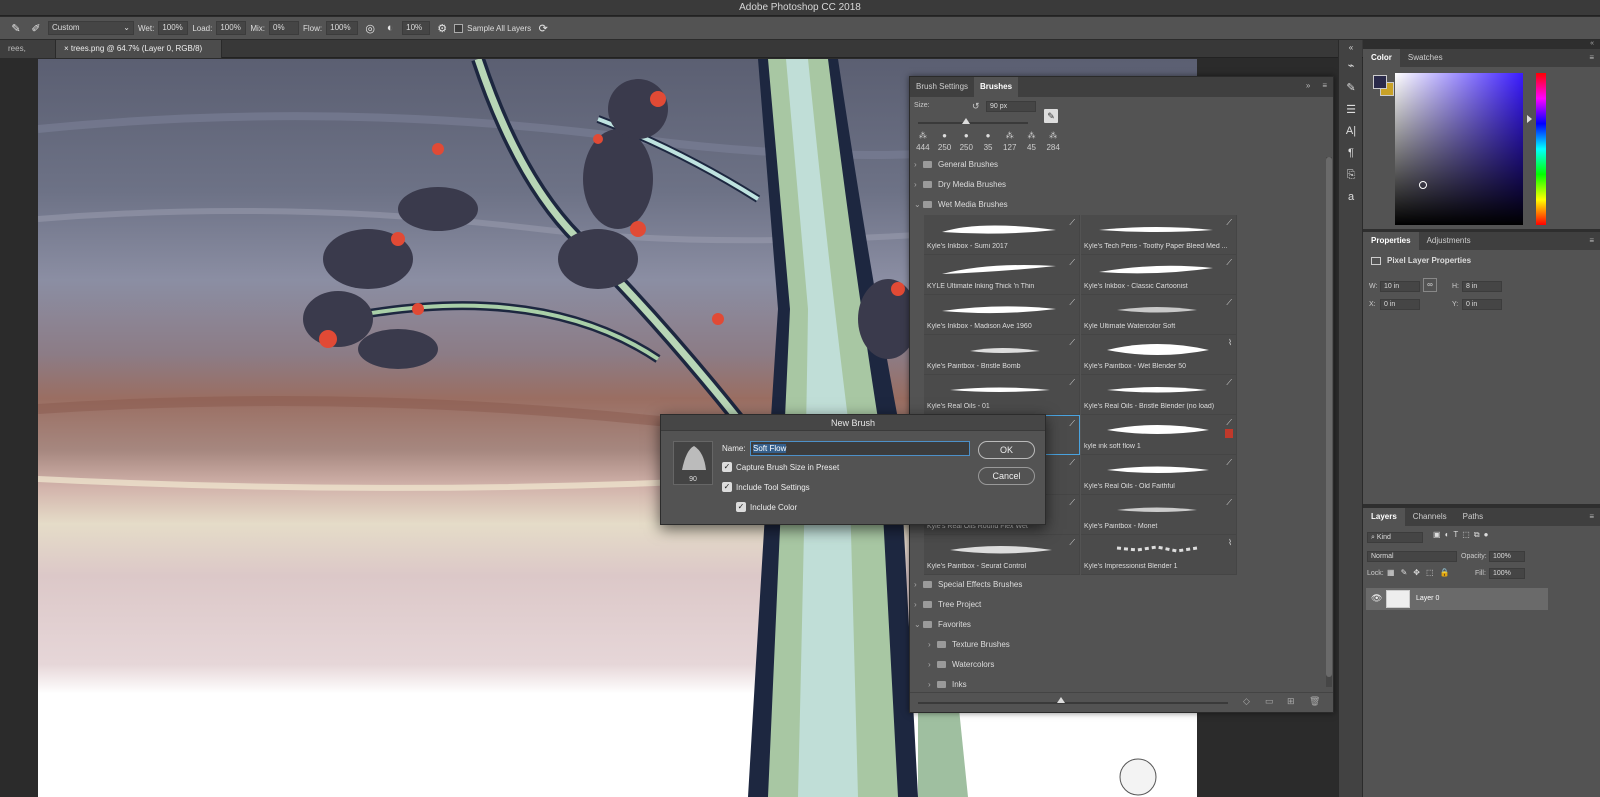 The width and height of the screenshot is (1600, 797). Describe the element at coordinates (1002, 355) in the screenshot. I see `brush-item: ⟋ Kyle's Paintbox - Bristle Bomb` at that location.